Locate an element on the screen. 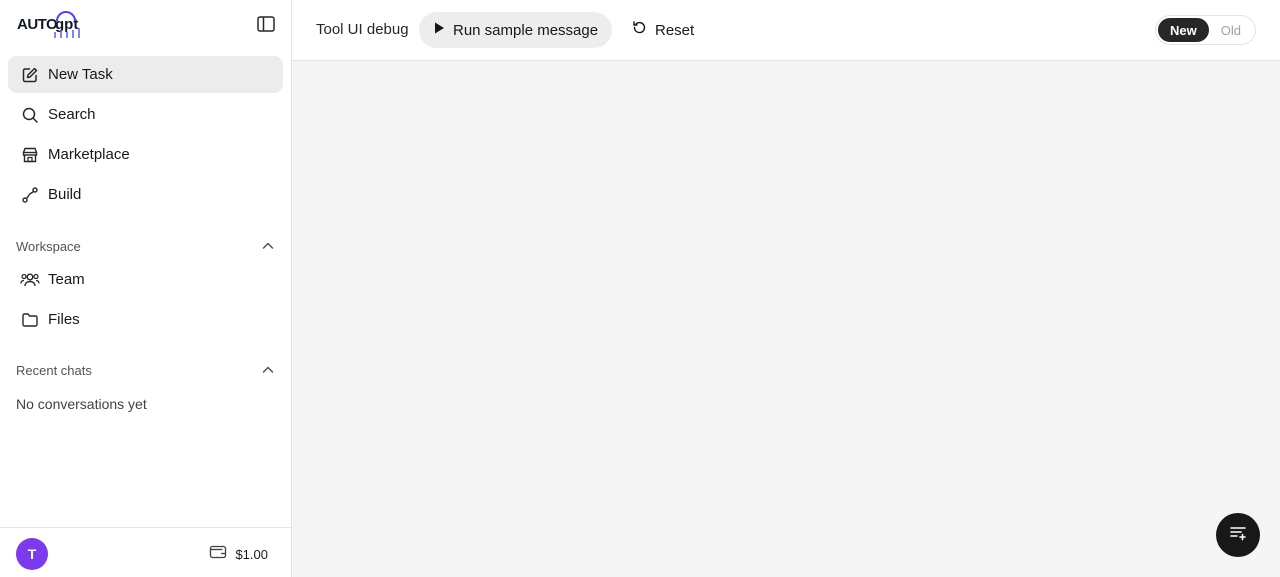  rotate-ccw-icon is located at coordinates (639, 30).